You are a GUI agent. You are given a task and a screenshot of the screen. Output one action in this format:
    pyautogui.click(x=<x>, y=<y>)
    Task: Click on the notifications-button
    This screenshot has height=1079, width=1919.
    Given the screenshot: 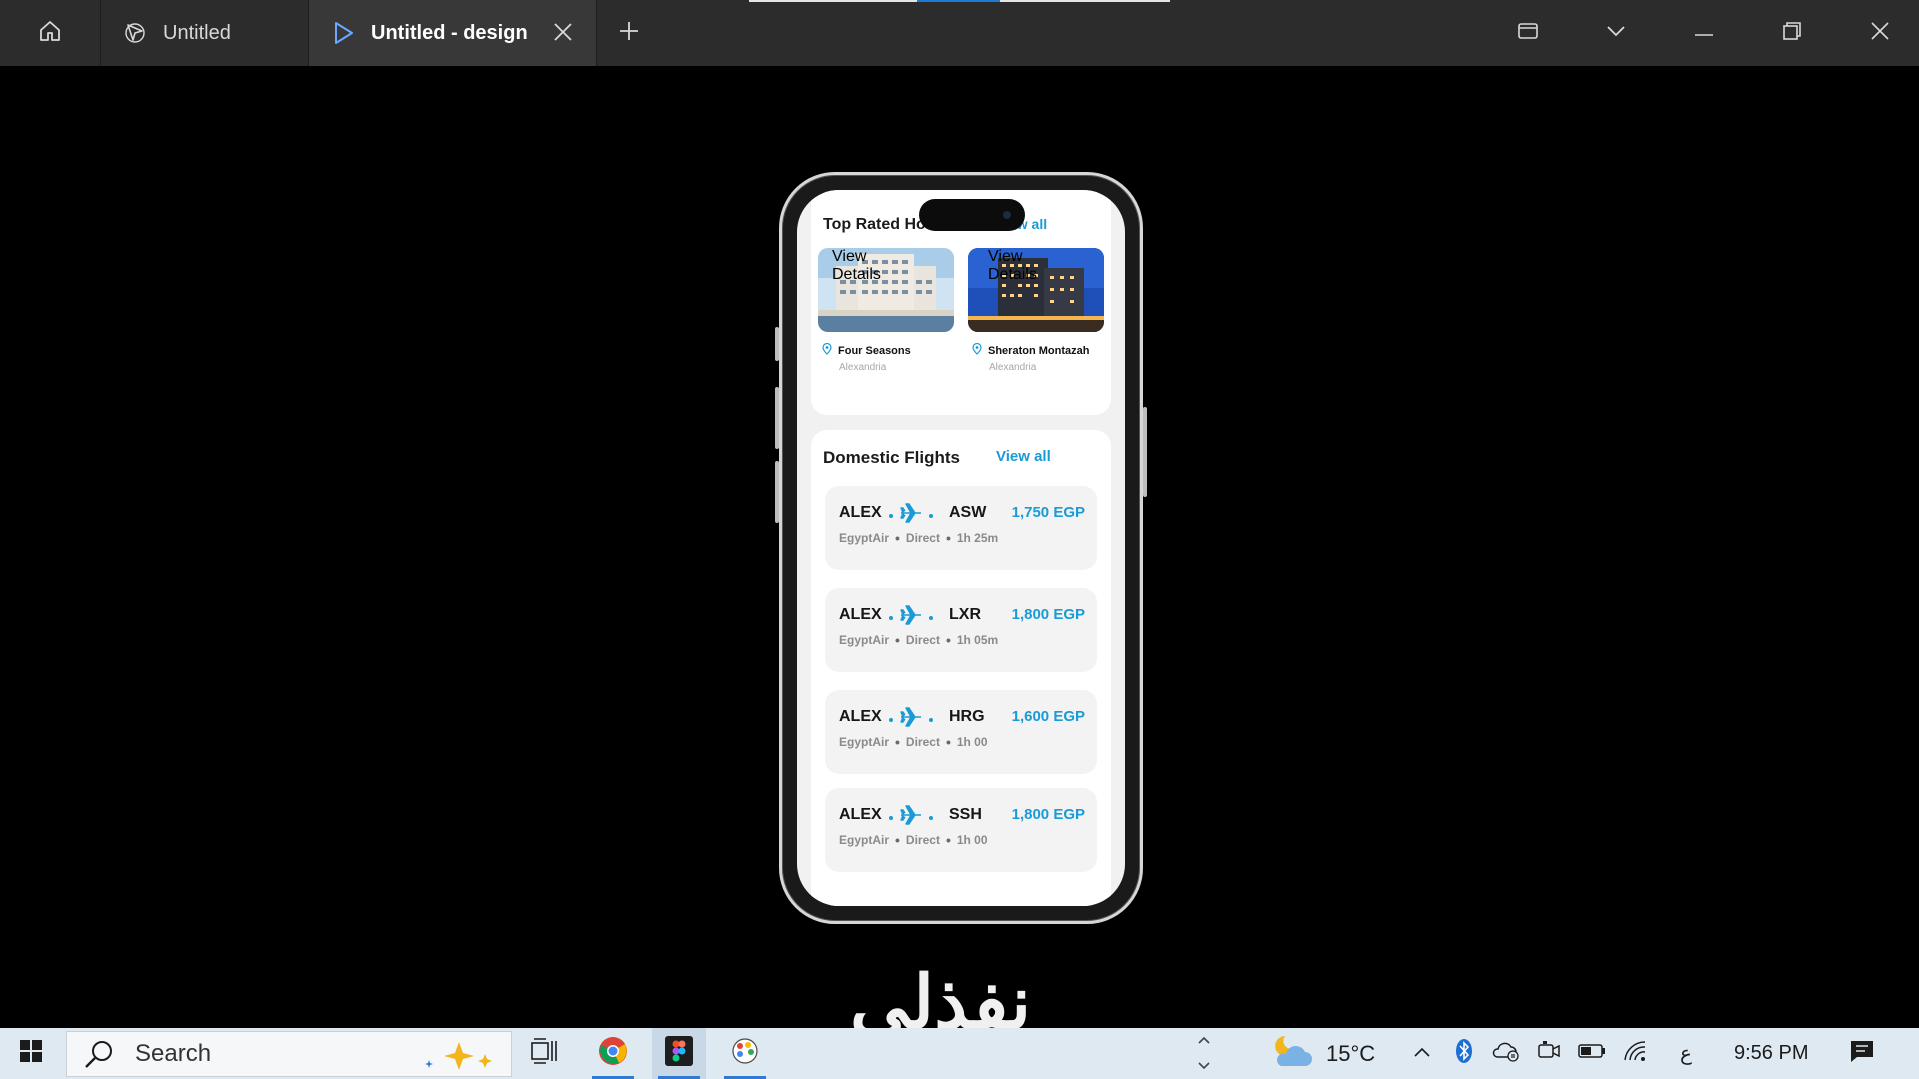 What is the action you would take?
    pyautogui.click(x=1862, y=1053)
    